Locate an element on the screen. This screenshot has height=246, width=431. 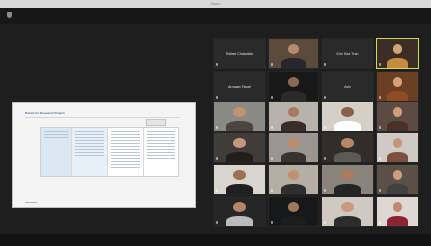
participant-name-tile: Rafael Chatzakis is located at coordinates (239, 53).